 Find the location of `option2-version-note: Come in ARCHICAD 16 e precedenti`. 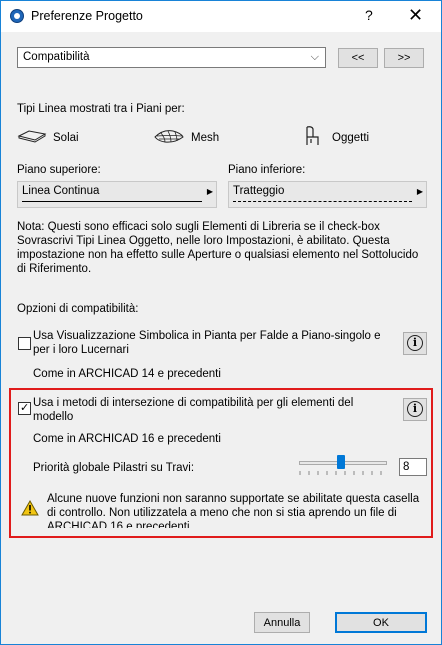

option2-version-note: Come in ARCHICAD 16 e precedenti is located at coordinates (127, 439).